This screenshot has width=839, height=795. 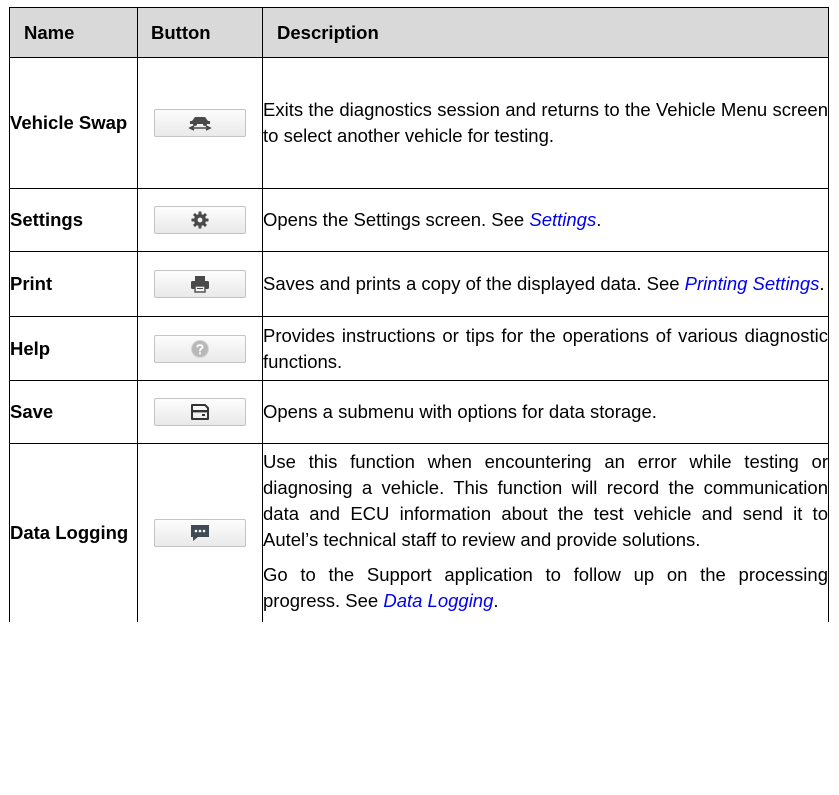 I want to click on help-icon, so click(x=200, y=348).